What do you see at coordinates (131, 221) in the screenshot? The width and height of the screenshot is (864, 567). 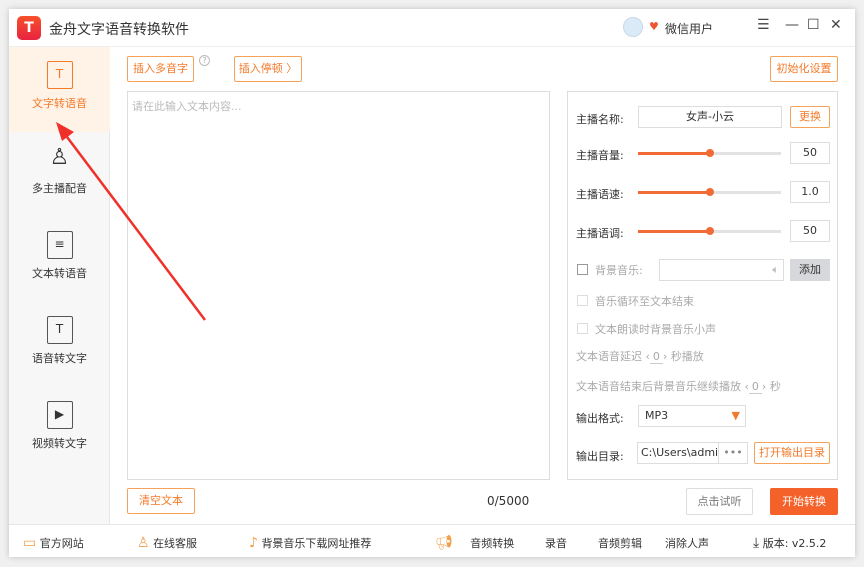 I see `annotation-arrow` at bounding box center [131, 221].